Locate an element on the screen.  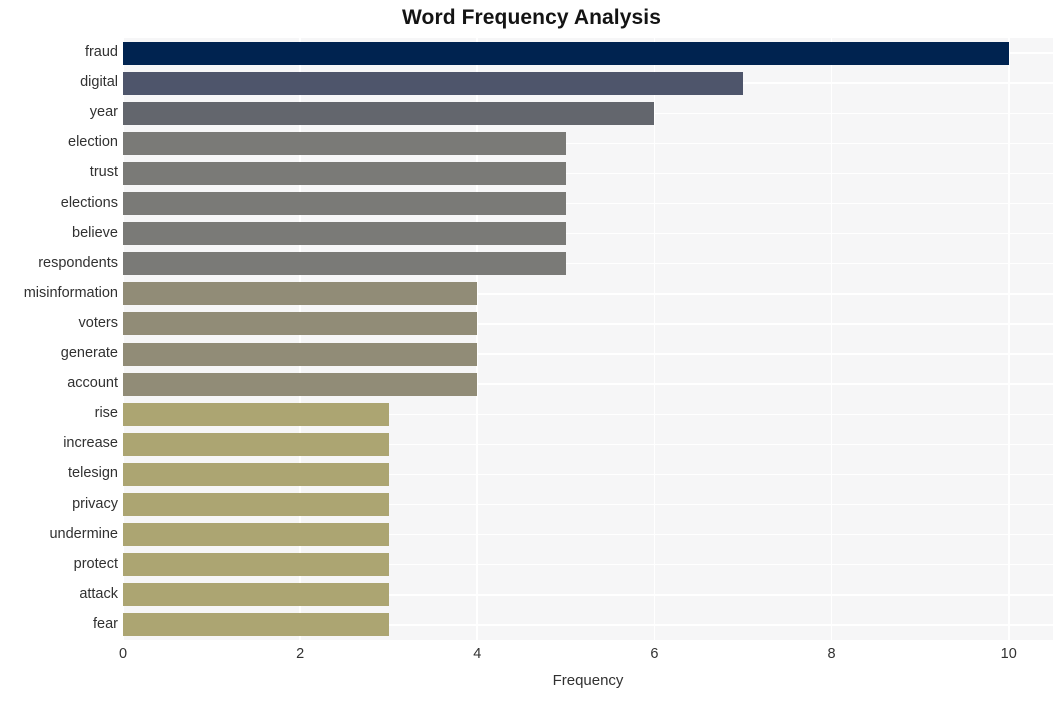
y-tick-label: account is located at coordinates (92, 383).